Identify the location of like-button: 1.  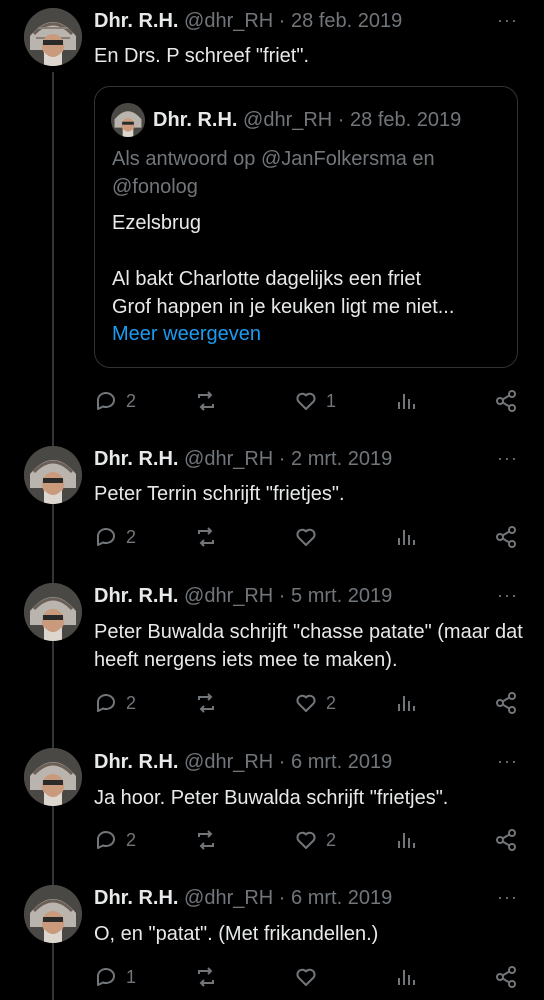
(315, 401).